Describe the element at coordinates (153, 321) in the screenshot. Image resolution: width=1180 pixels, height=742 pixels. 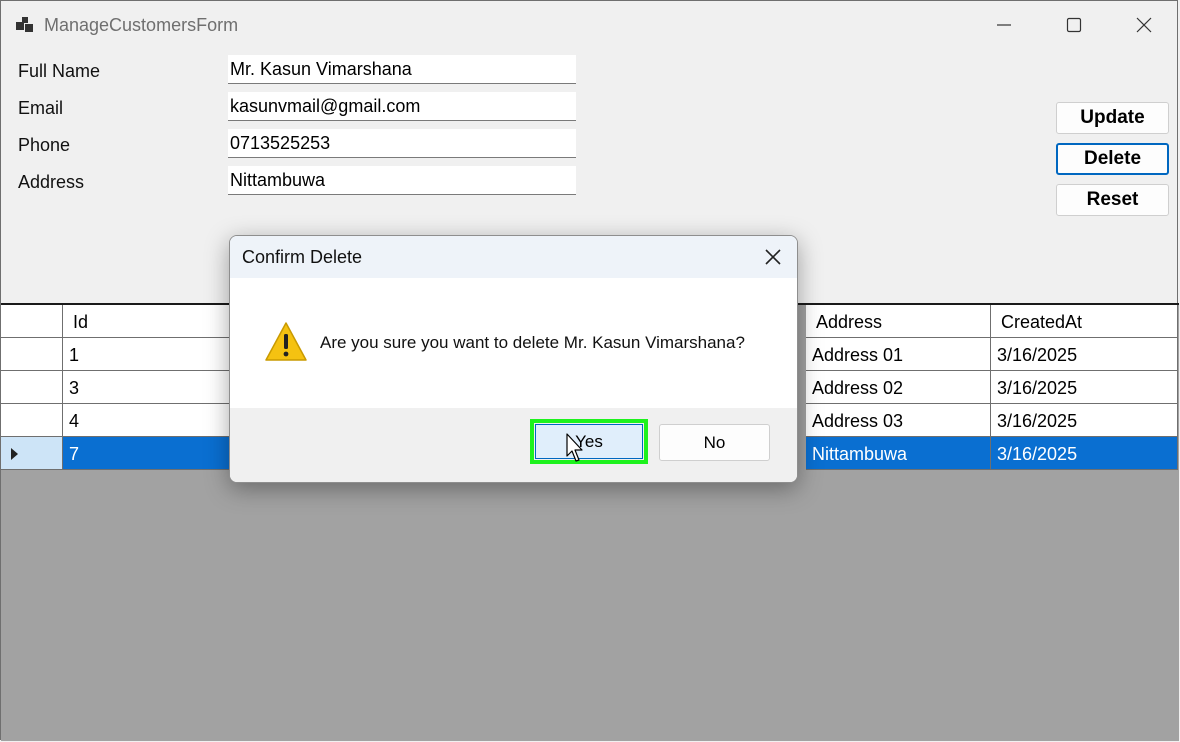
I see `column-header-id: Id` at that location.